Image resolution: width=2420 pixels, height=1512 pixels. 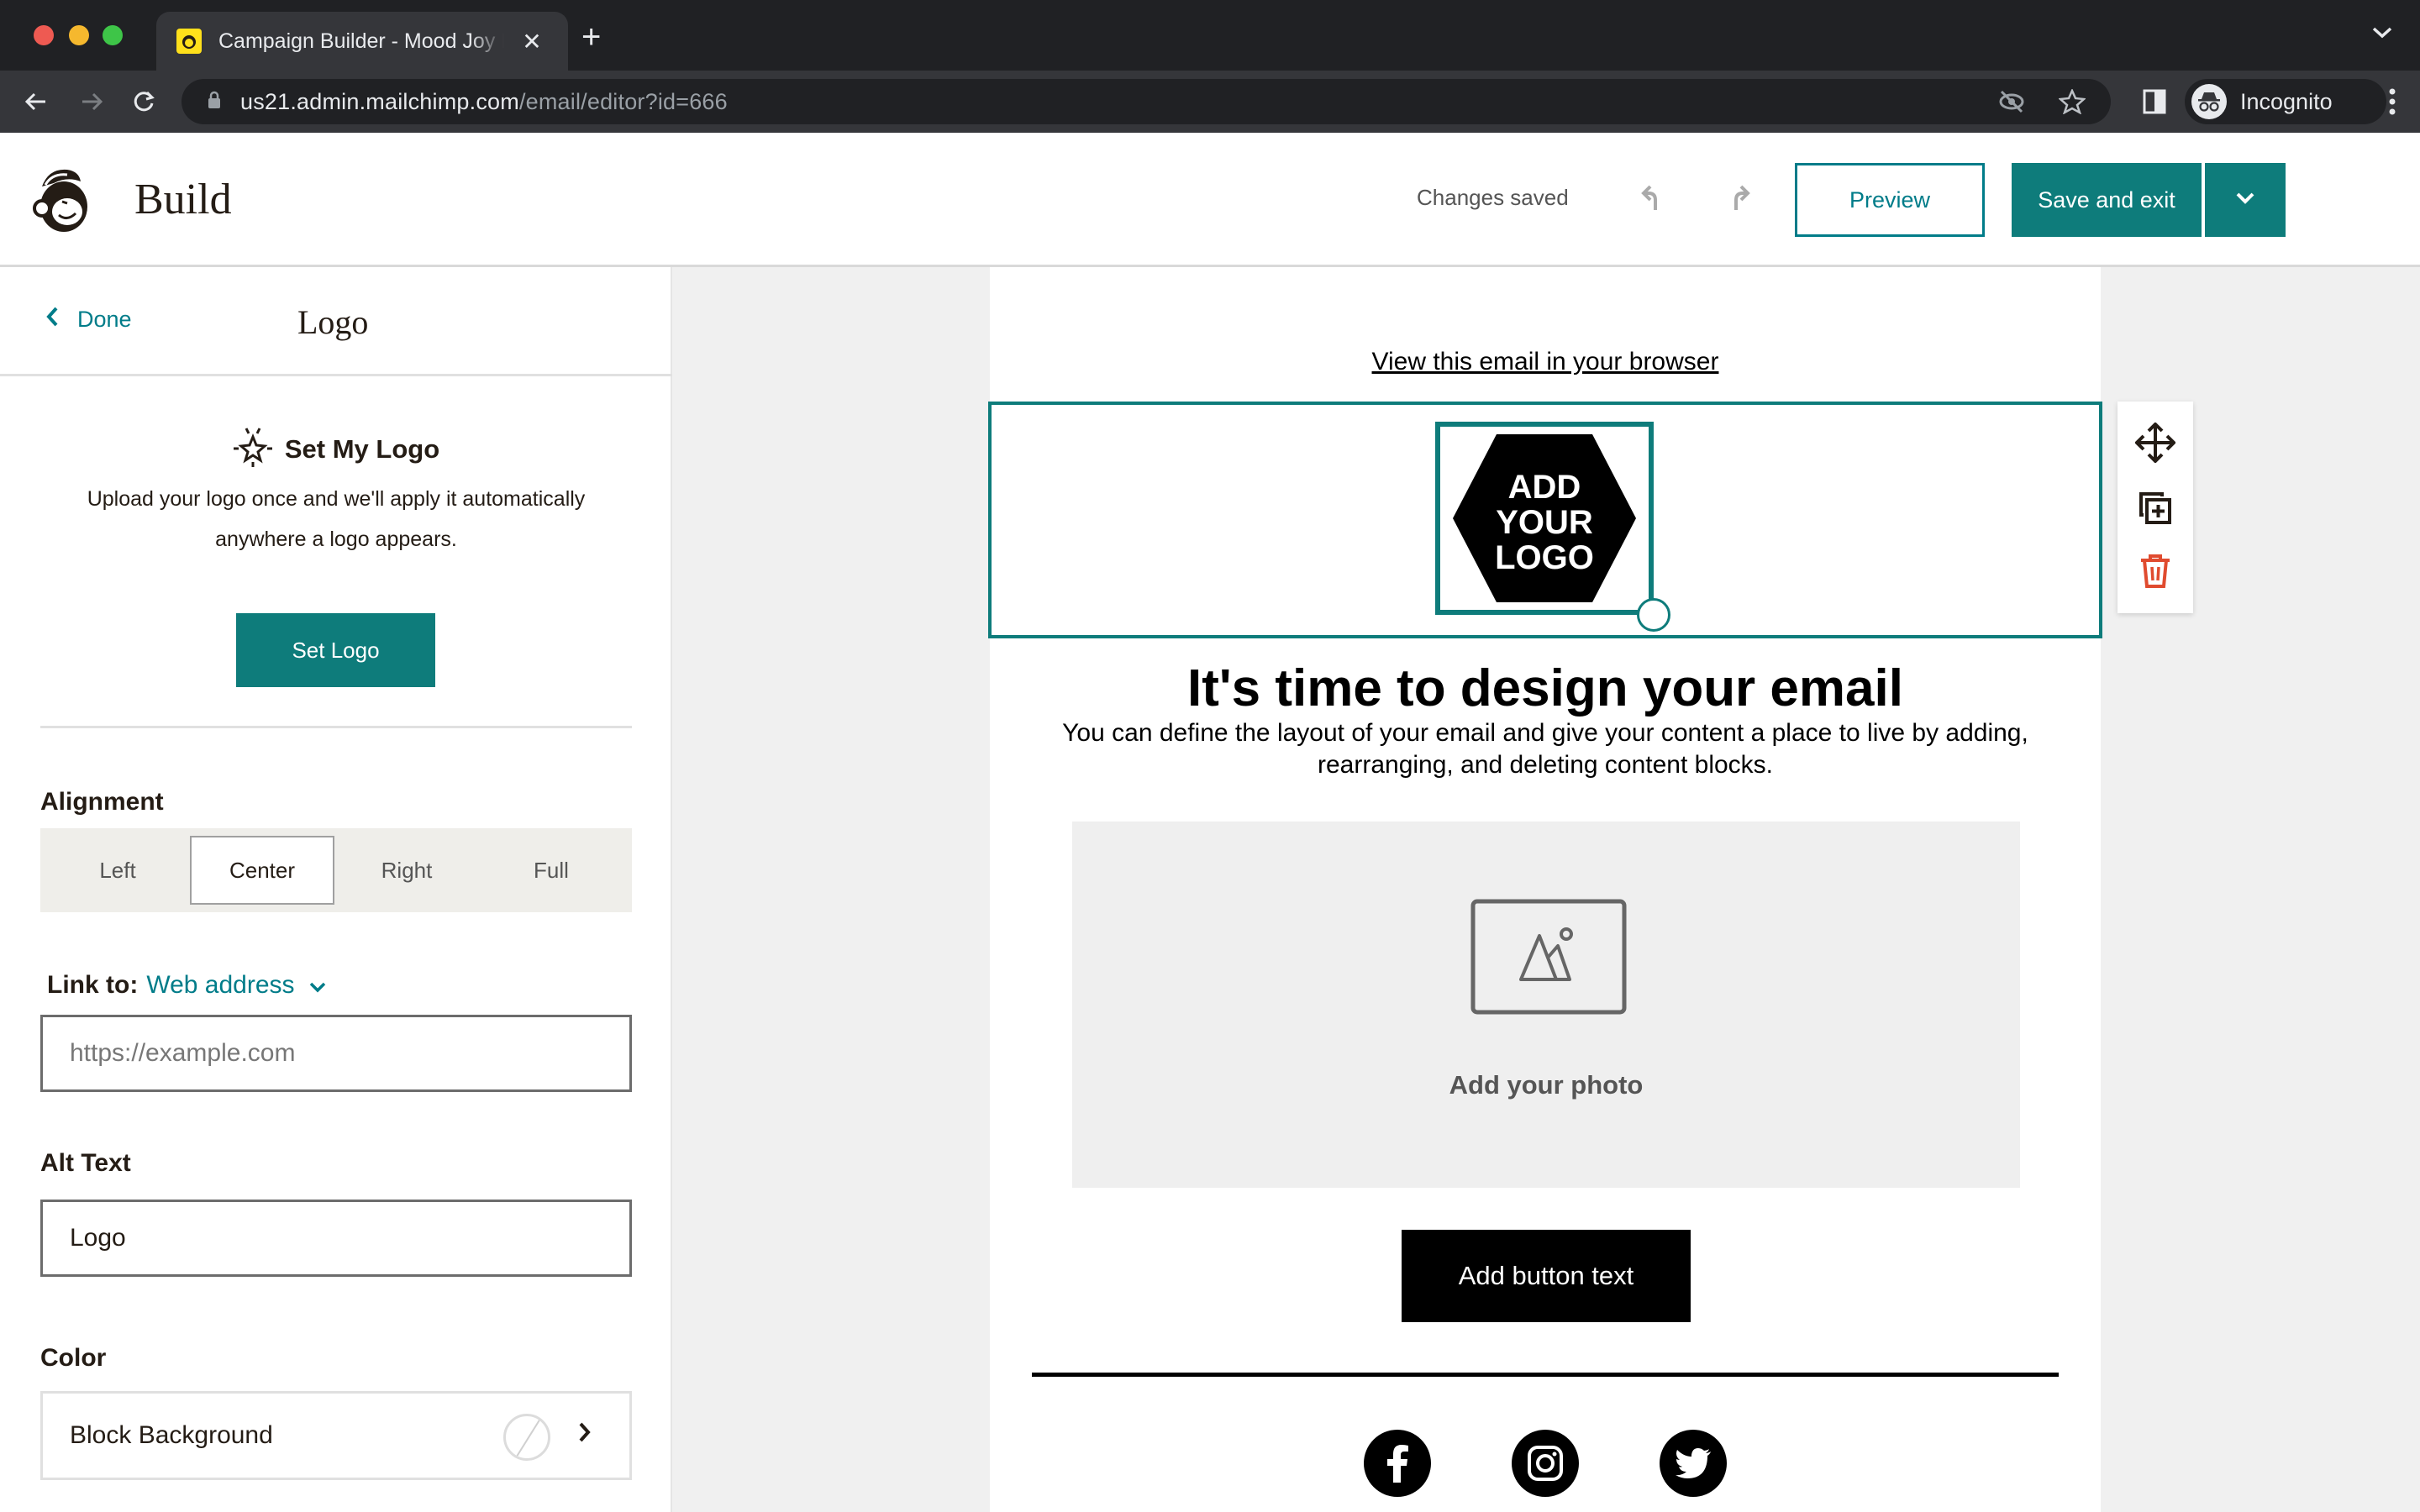 What do you see at coordinates (220, 985) in the screenshot?
I see `link-type-dropdown: Web address` at bounding box center [220, 985].